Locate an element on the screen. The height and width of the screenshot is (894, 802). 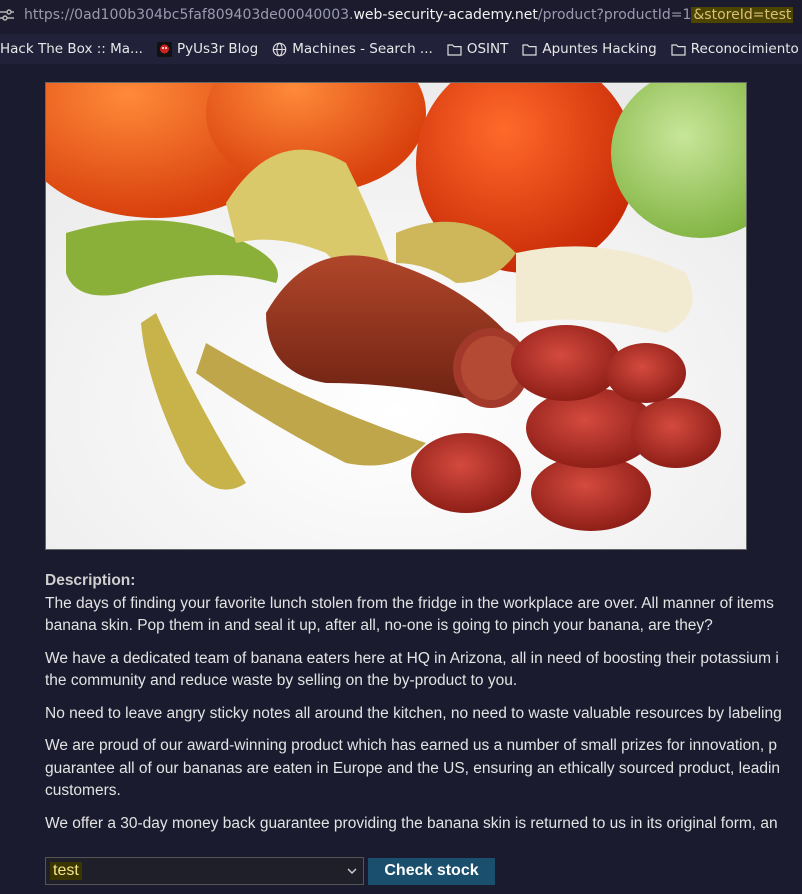
url-path: /product?productId=1 is located at coordinates (614, 15).